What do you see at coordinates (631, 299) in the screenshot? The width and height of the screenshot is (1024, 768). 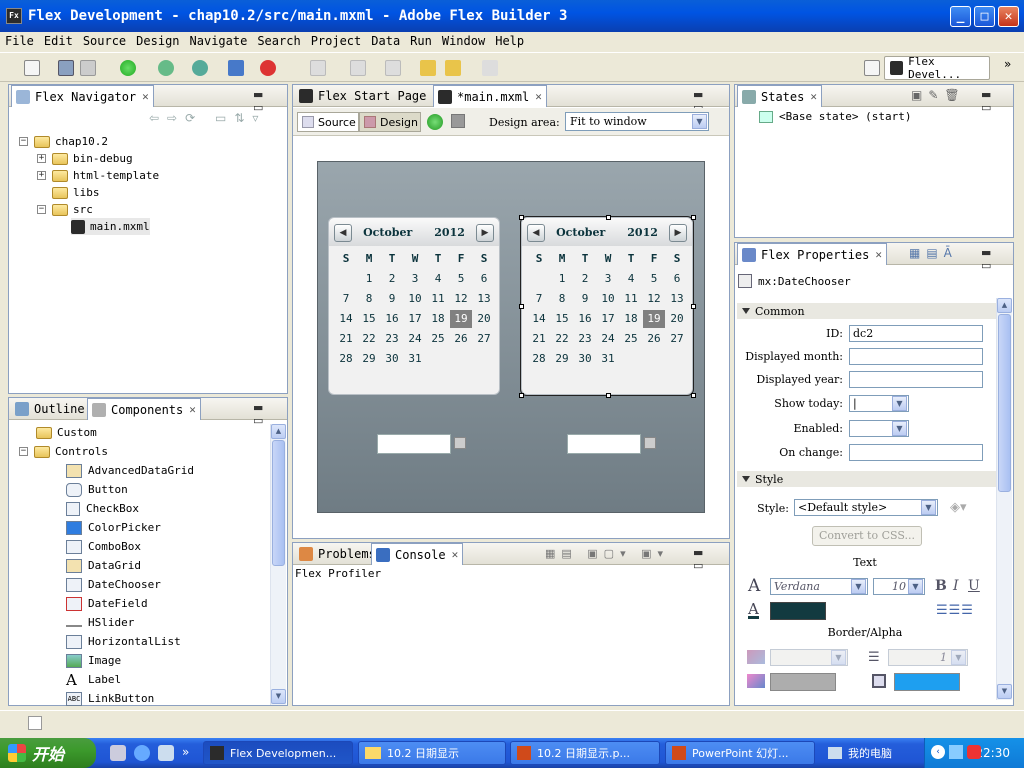 I see `day-cell: 11` at bounding box center [631, 299].